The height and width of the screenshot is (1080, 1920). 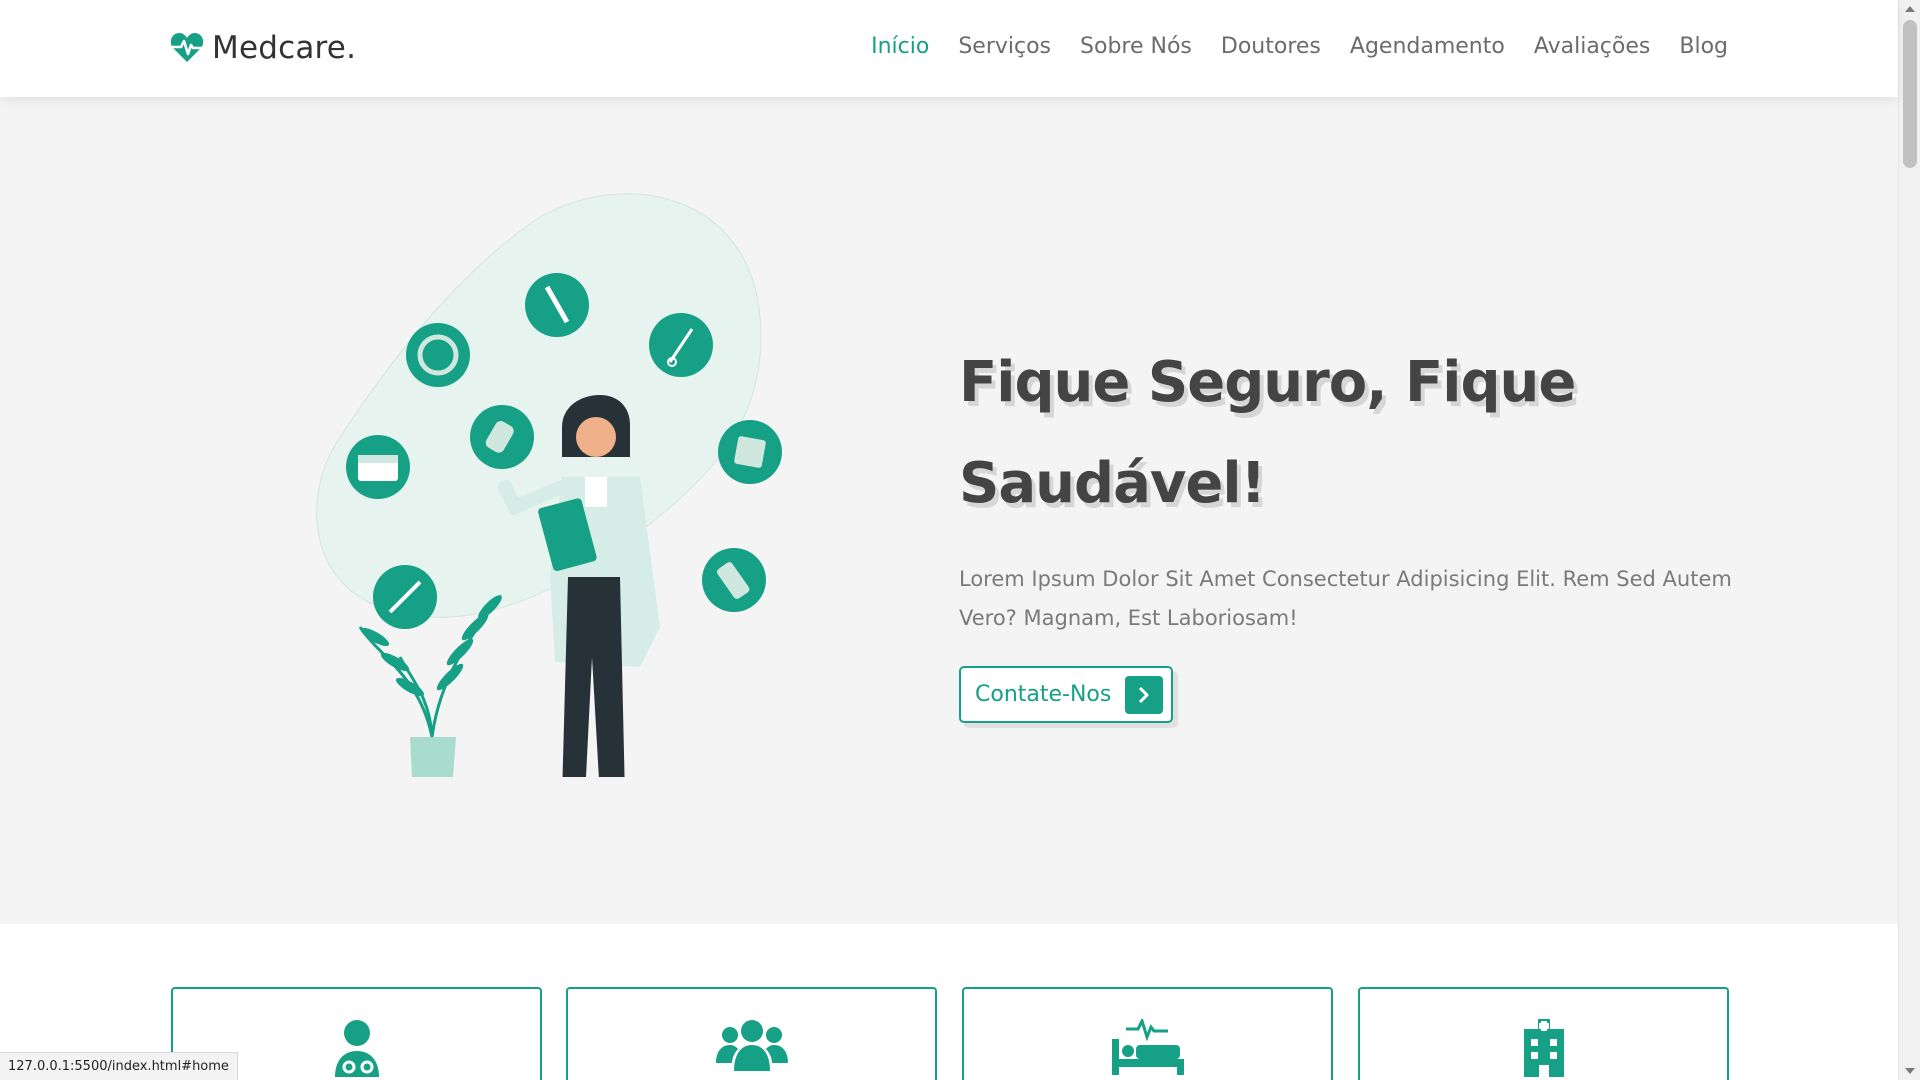 I want to click on procedures-icon, so click(x=1147, y=1047).